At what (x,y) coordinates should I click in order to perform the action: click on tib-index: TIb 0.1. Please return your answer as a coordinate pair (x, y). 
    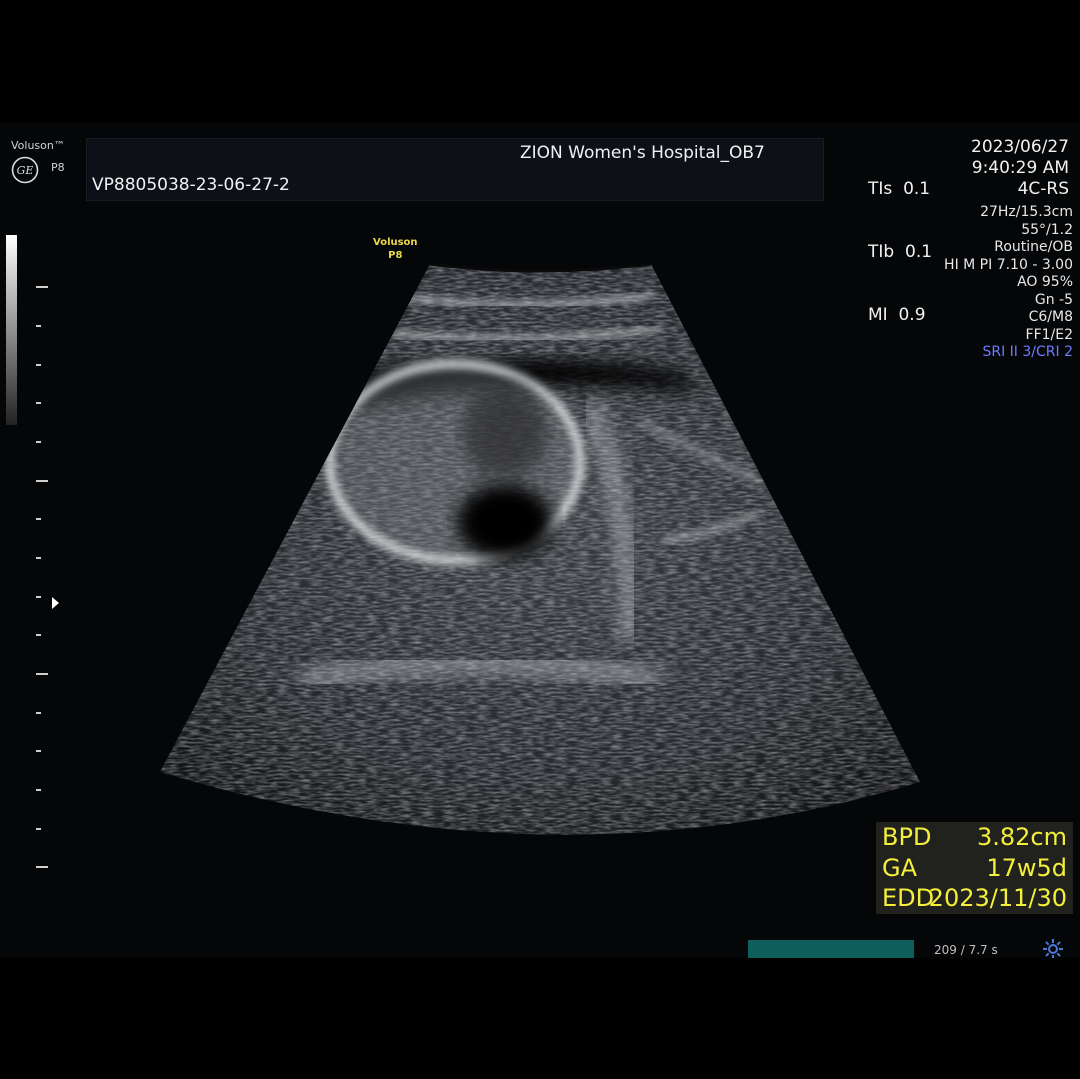
    Looking at the image, I should click on (900, 252).